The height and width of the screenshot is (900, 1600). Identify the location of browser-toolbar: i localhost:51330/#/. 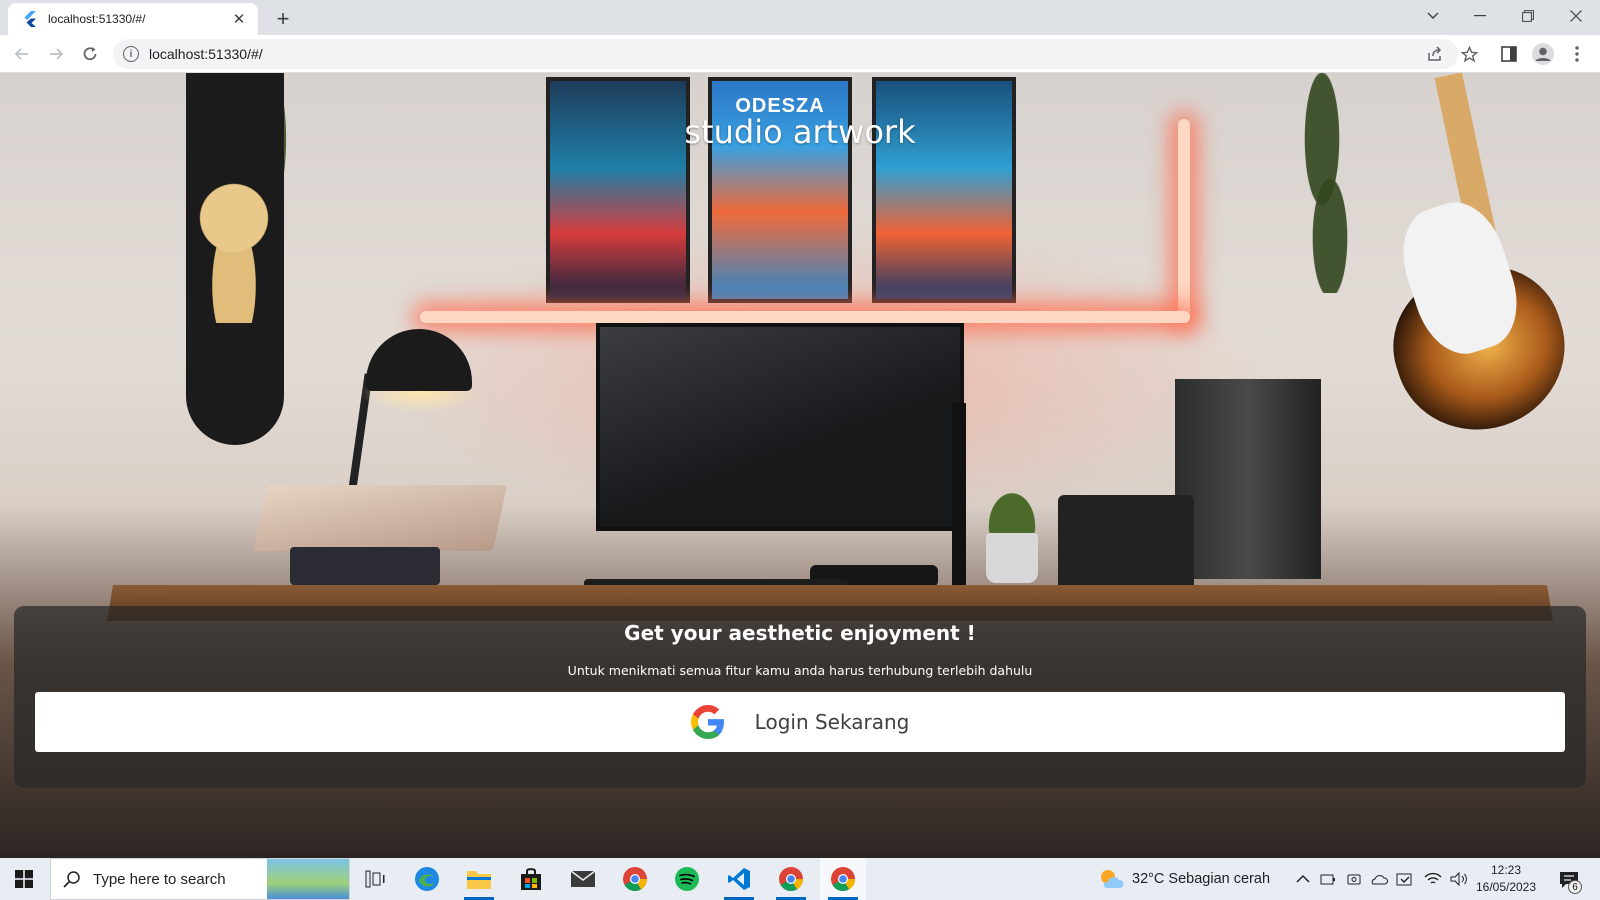
(800, 54).